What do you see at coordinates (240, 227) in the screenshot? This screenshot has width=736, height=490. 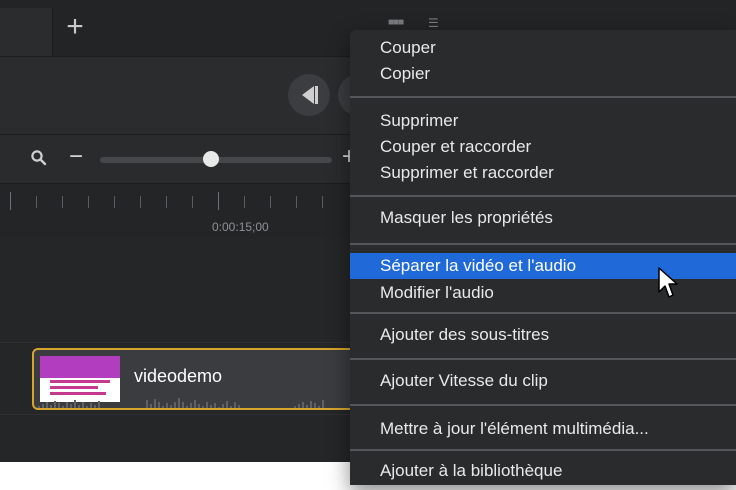 I see `ruler-timestamp: 0:00:15;00` at bounding box center [240, 227].